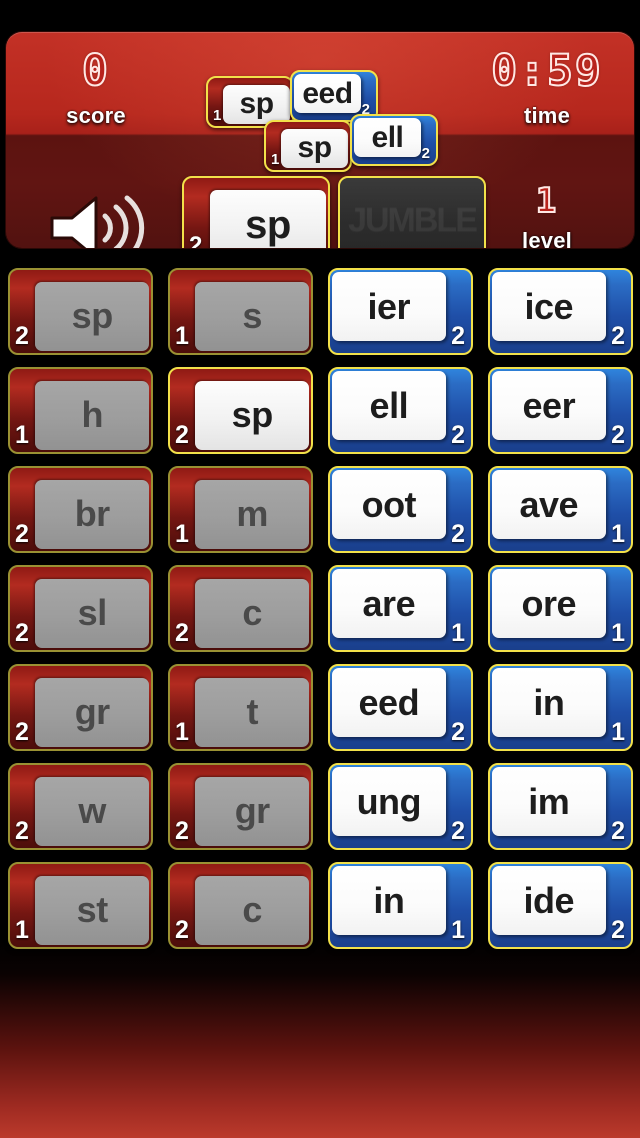 This screenshot has width=640, height=1138. I want to click on time-display: 0:59 time, so click(547, 89).